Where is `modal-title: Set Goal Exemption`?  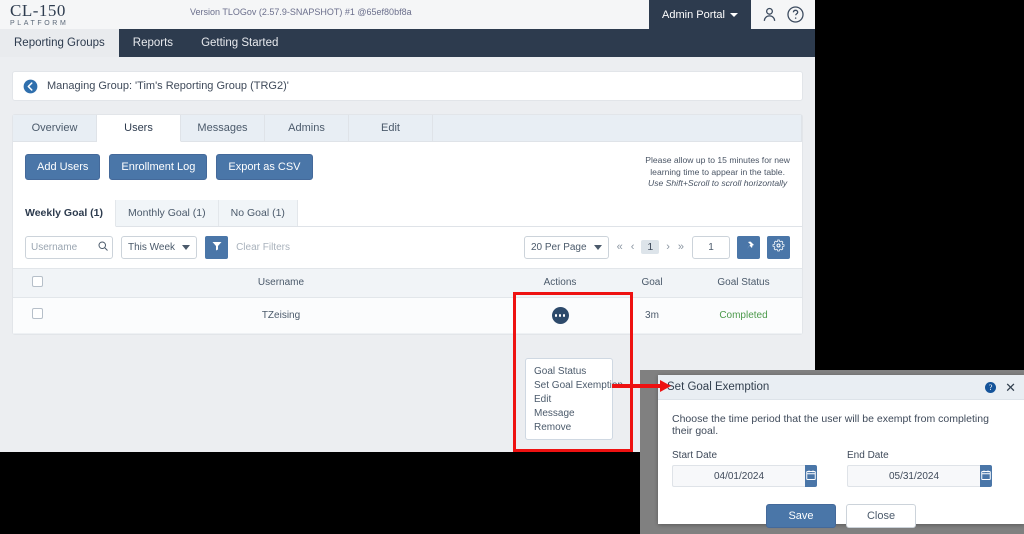 modal-title: Set Goal Exemption is located at coordinates (718, 387).